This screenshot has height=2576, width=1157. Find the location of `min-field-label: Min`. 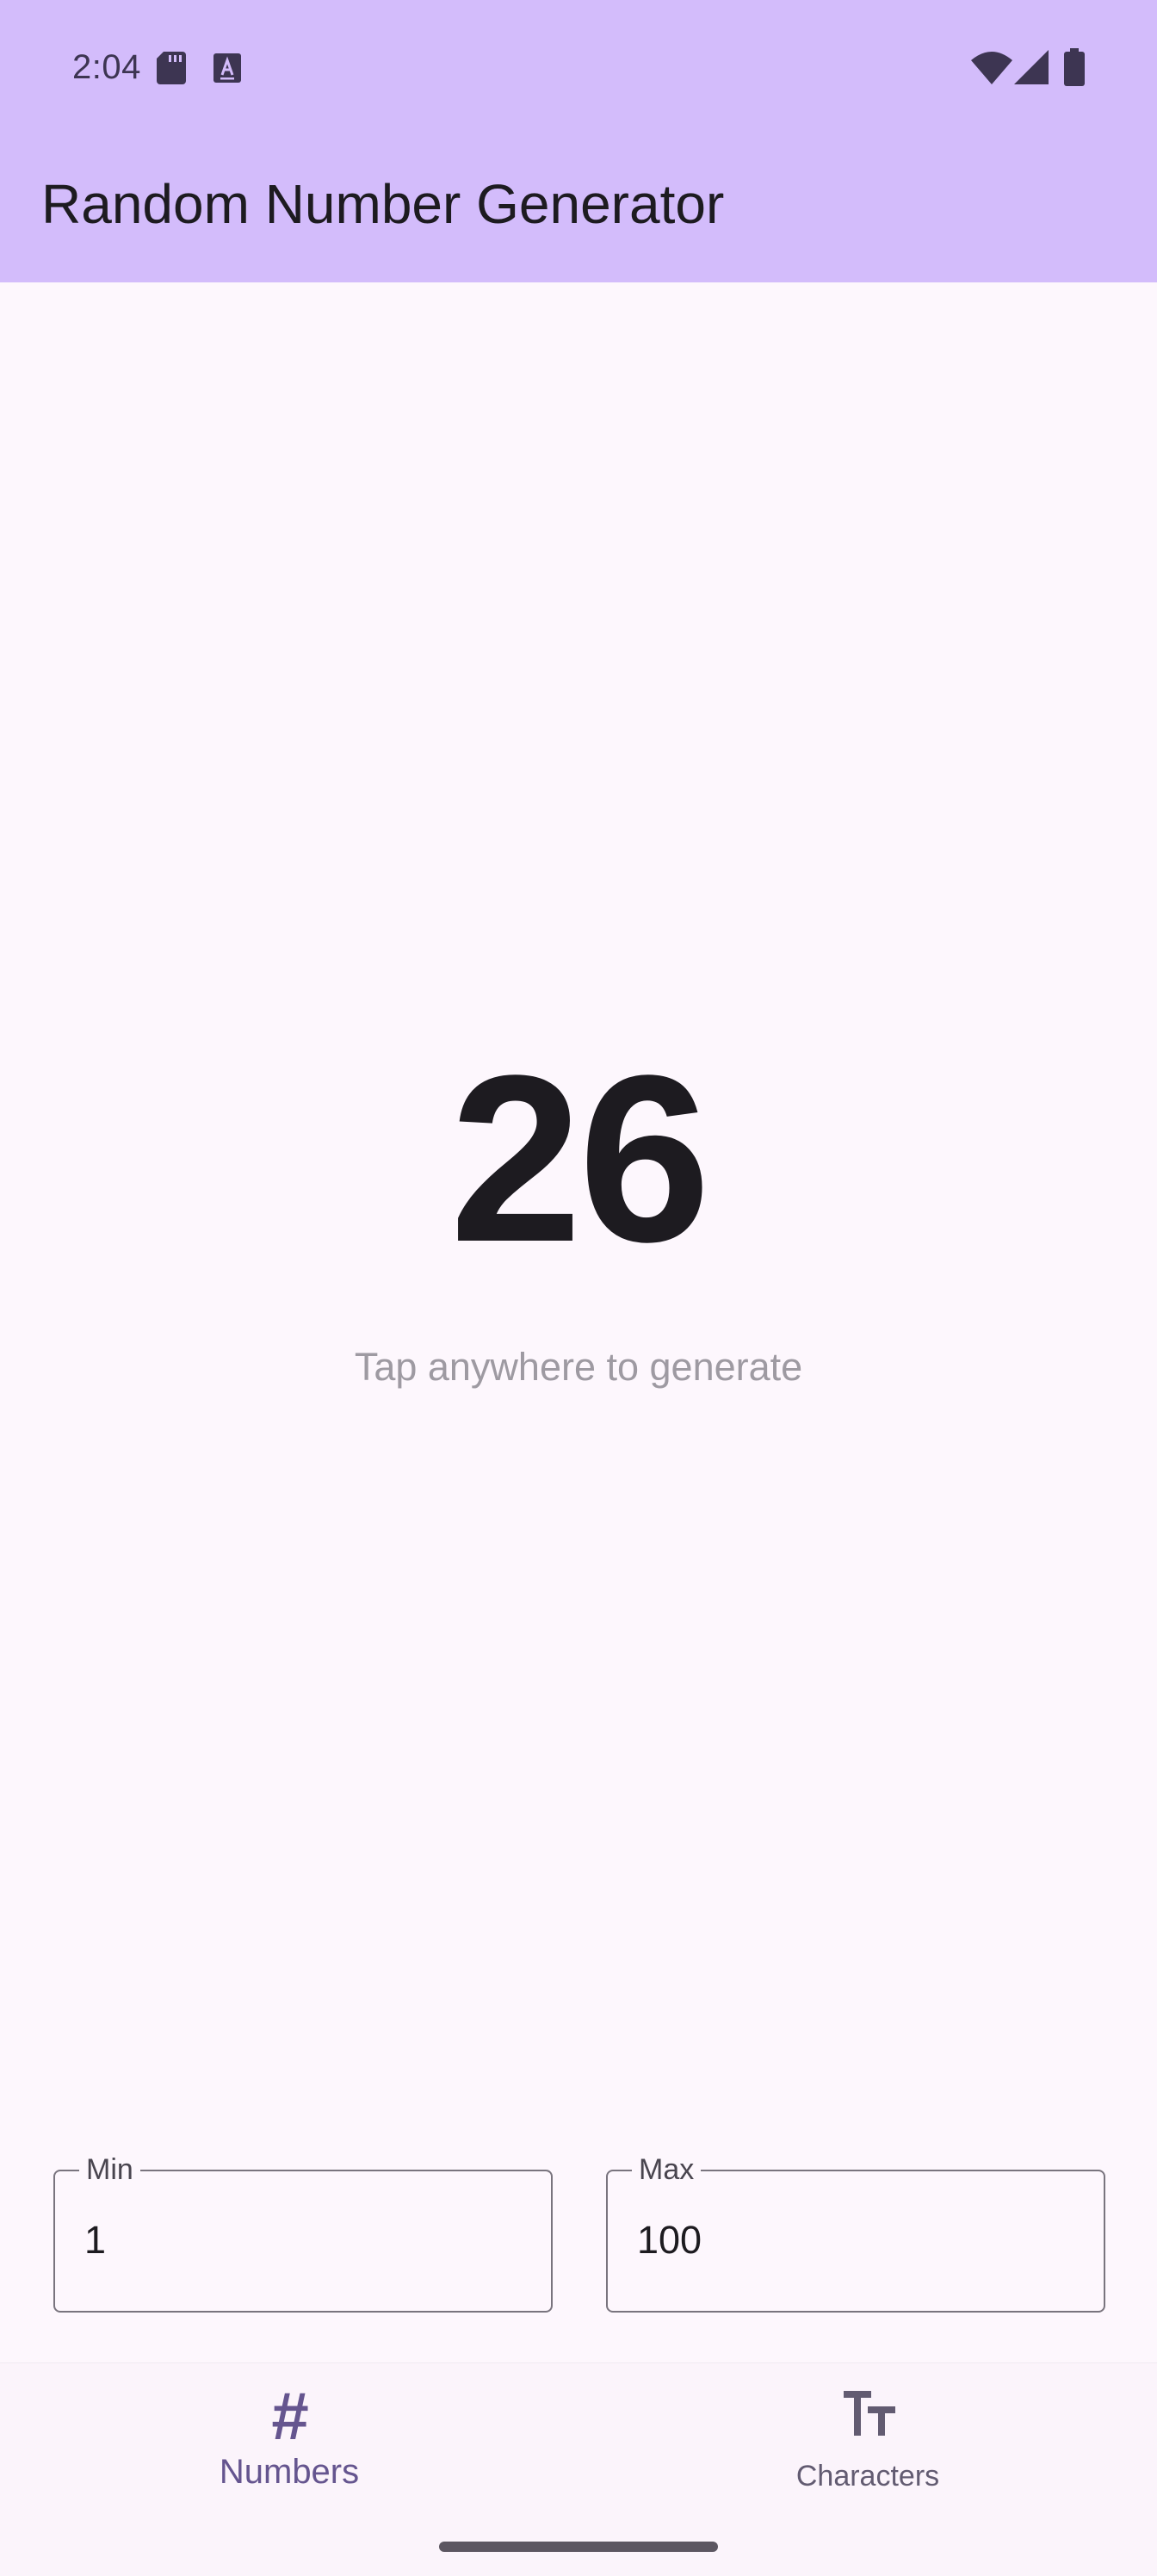

min-field-label: Min is located at coordinates (110, 2169).